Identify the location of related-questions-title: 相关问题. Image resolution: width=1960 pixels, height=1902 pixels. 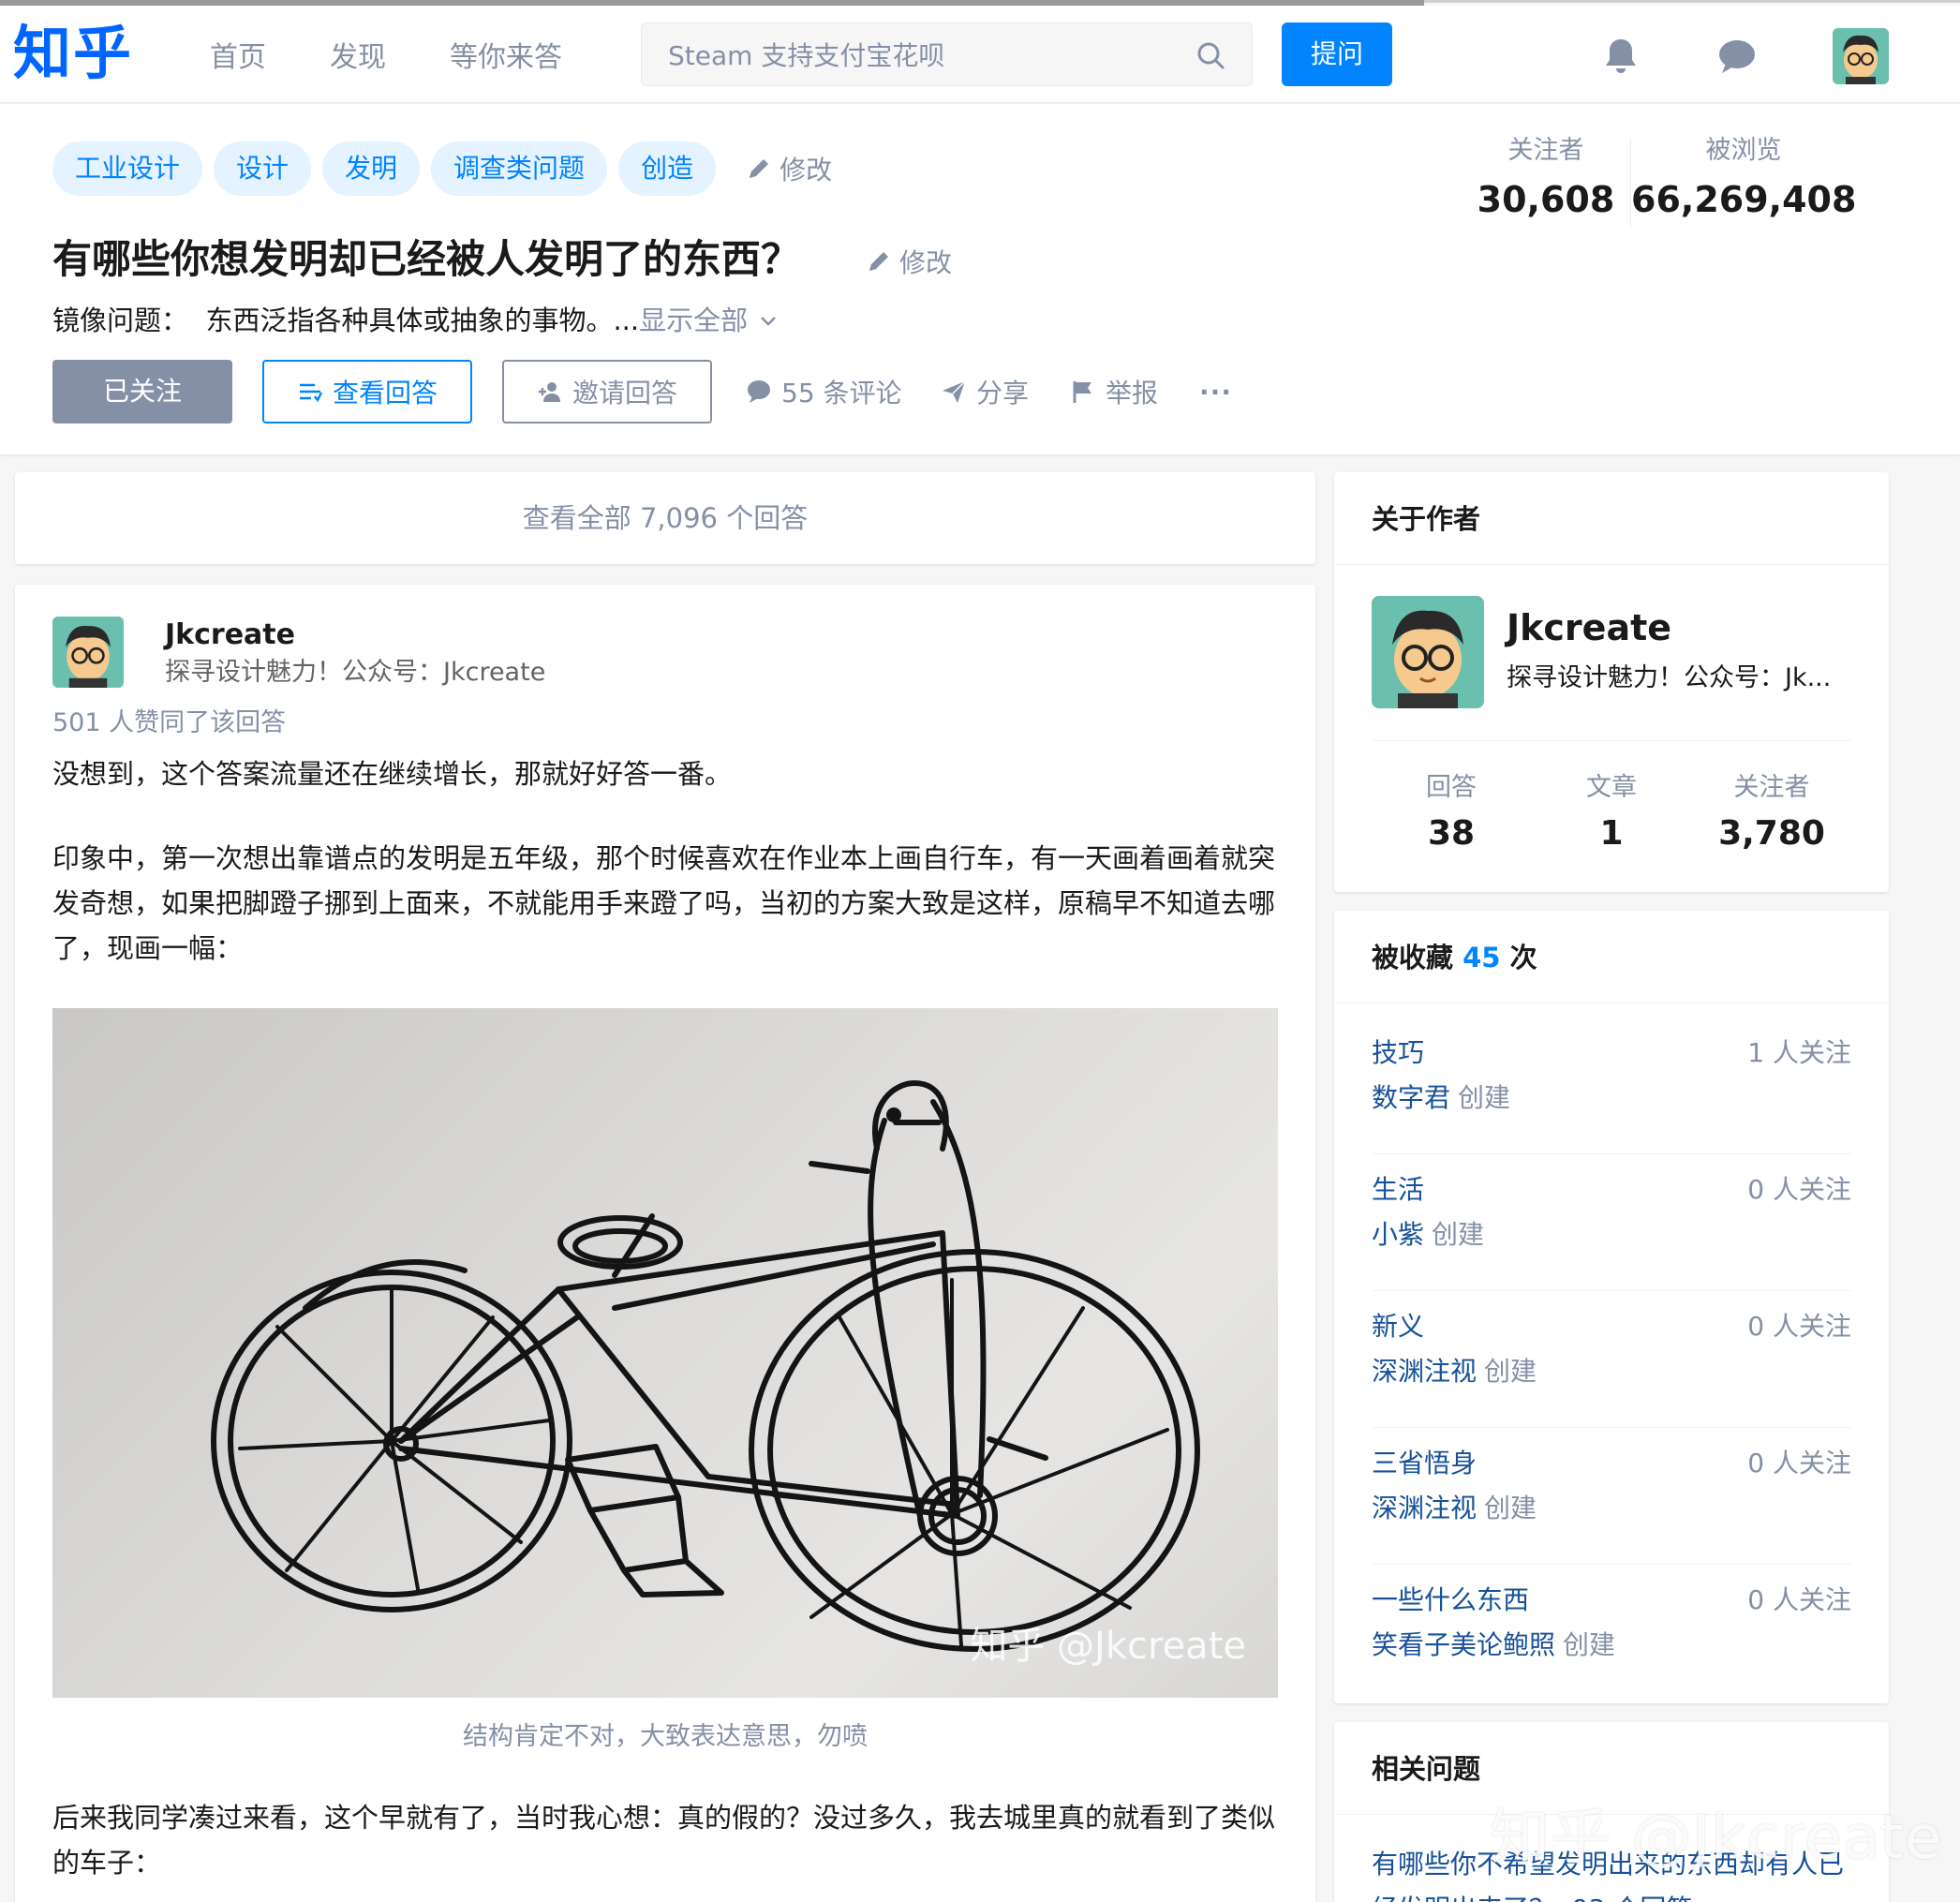
(1426, 1769).